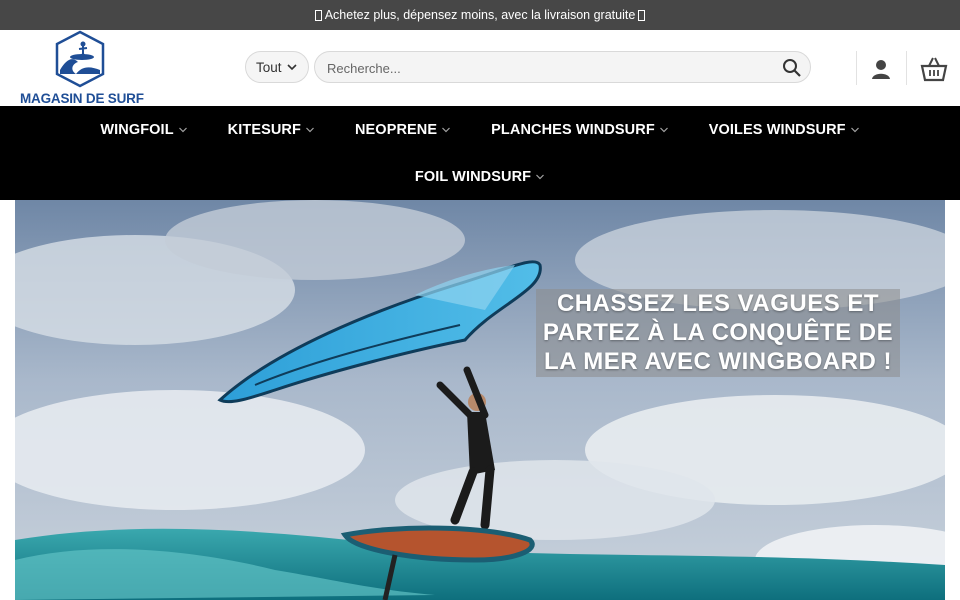 The width and height of the screenshot is (960, 600). I want to click on nav-item-wingfoil: WINGFOIL, so click(143, 130).